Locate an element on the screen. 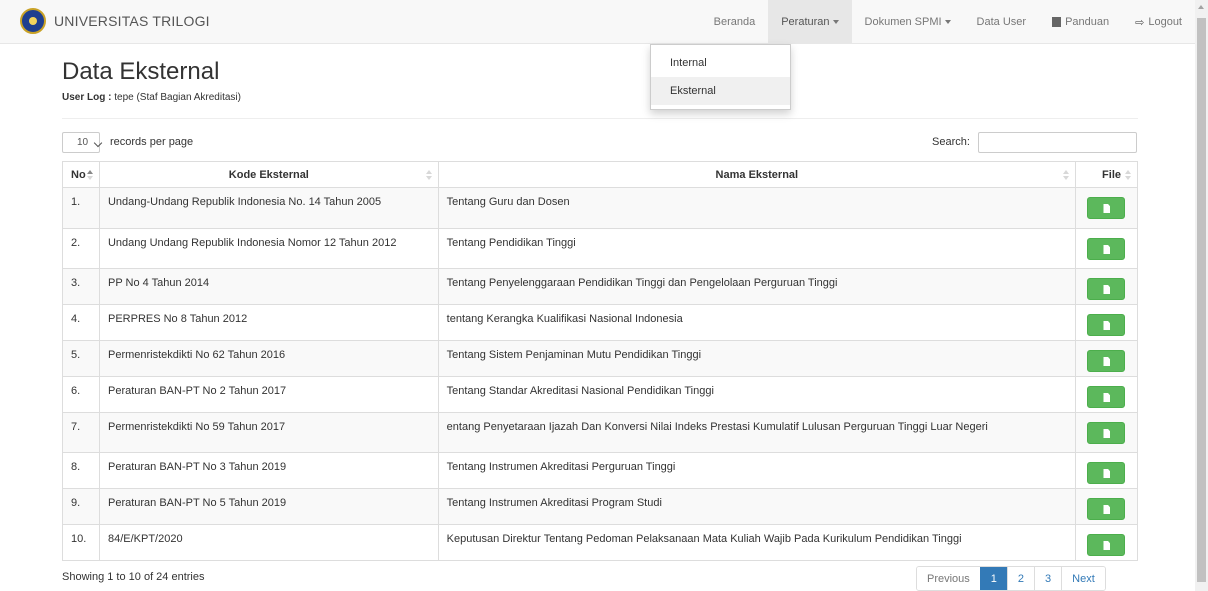 This screenshot has width=1208, height=591. records-per-page-label: records per page is located at coordinates (152, 142).